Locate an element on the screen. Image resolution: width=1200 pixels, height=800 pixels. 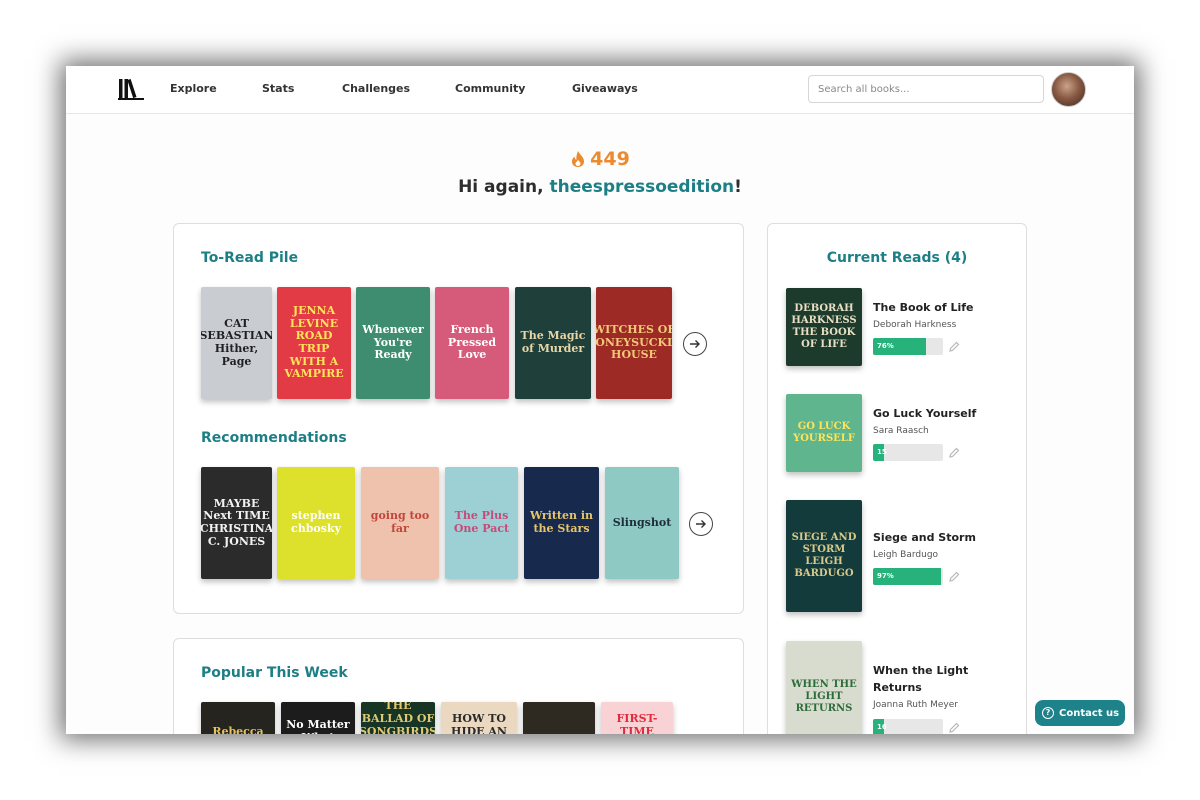
bookshelf-logo-icon is located at coordinates (131, 89).